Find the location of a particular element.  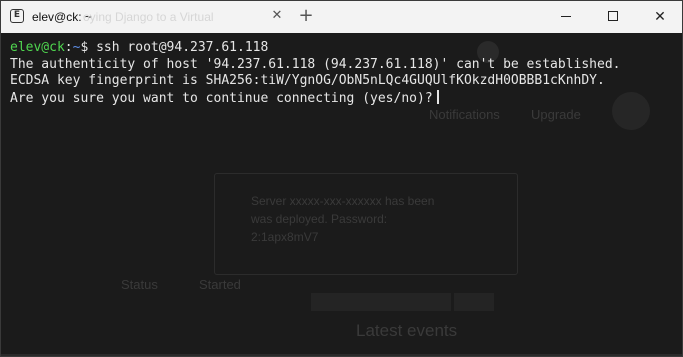

background-card-line2: was deployed. Password: is located at coordinates (319, 219).